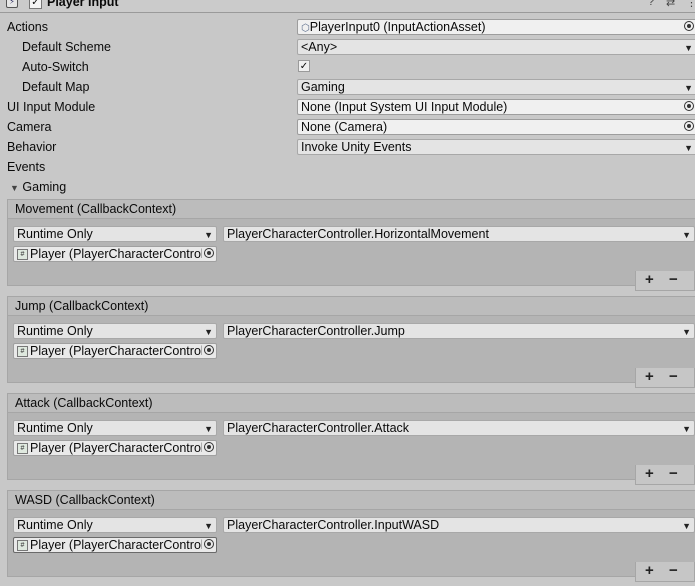 The height and width of the screenshot is (586, 695). What do you see at coordinates (84, 403) in the screenshot?
I see `event-title: Attack (CallbackContext)` at bounding box center [84, 403].